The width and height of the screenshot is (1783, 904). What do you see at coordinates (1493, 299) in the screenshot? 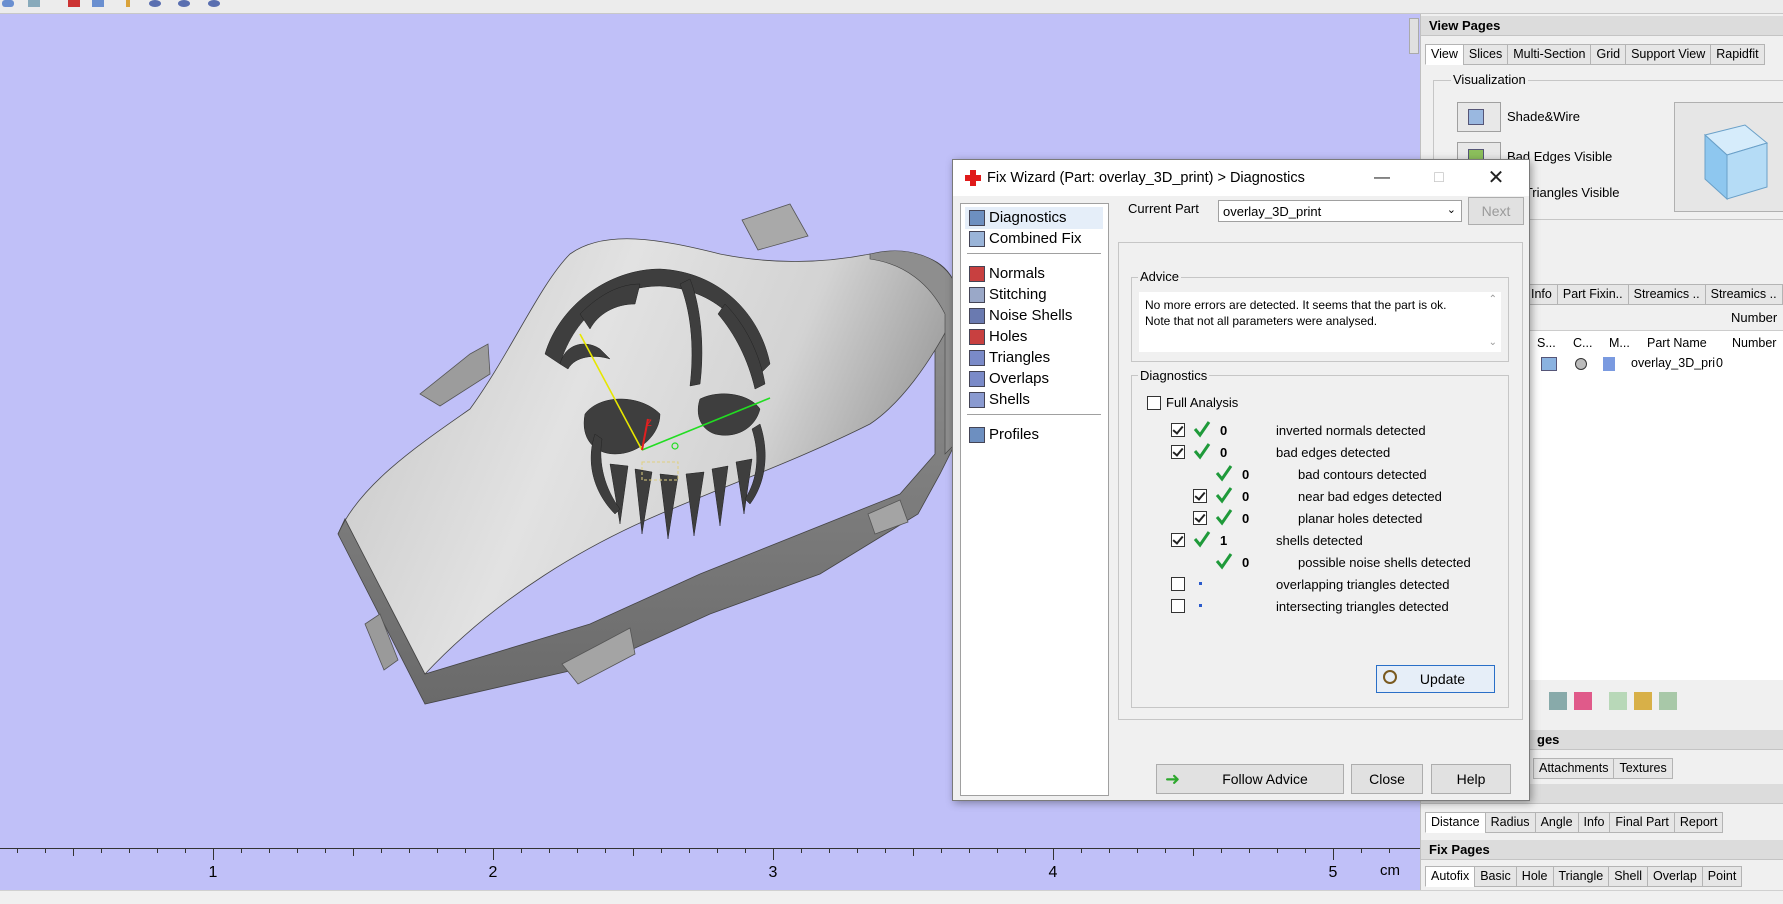
I see `scroll-up-icon: ⌃` at bounding box center [1493, 299].